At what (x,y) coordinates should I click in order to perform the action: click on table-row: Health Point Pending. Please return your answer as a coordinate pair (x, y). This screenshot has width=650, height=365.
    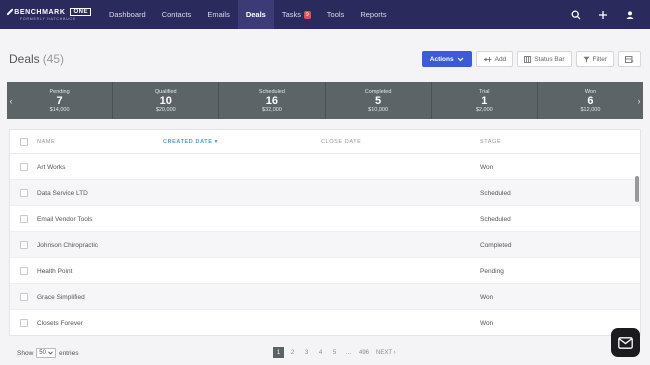
    Looking at the image, I should click on (325, 271).